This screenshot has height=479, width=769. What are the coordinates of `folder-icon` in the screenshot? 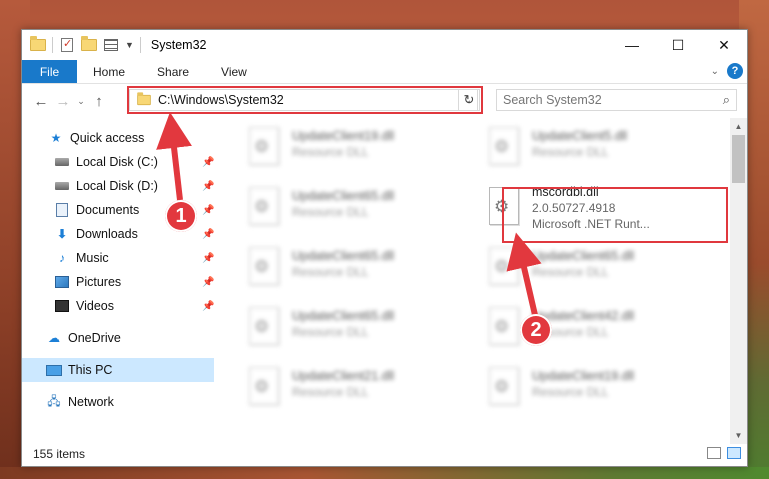 It's located at (38, 44).